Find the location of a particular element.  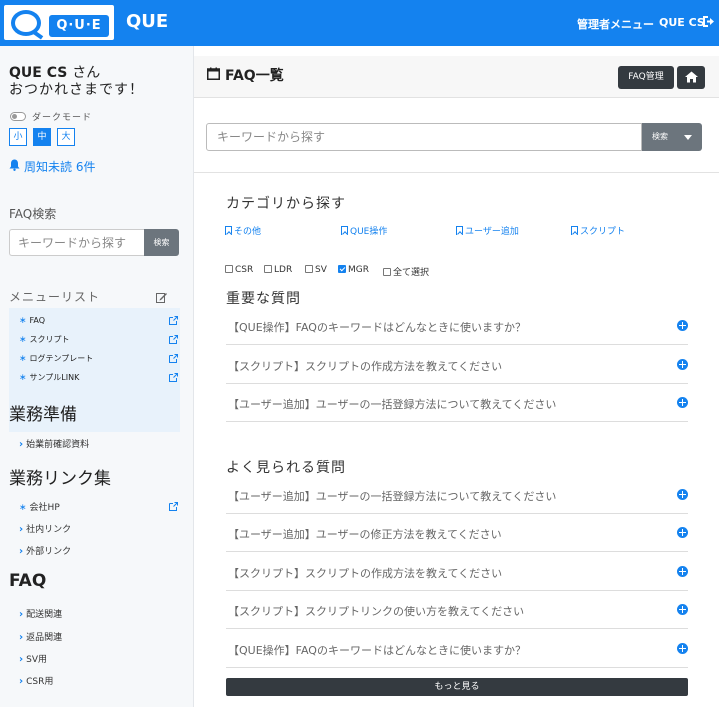

prep-item: › 始業前確認資料 is located at coordinates (54, 443).